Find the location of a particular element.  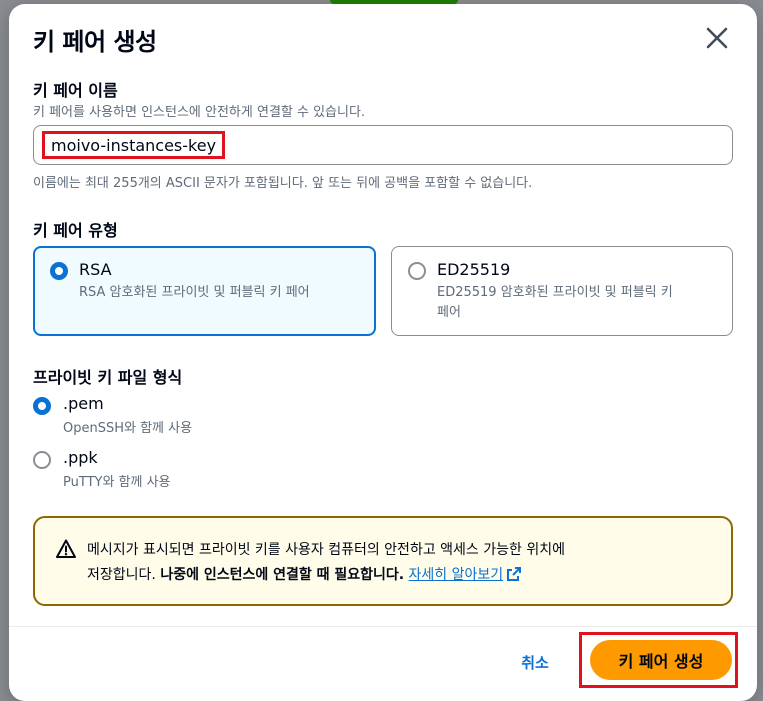

key-name-description: 키 페어를 사용하면 인스턴스에 안전하게 연결할 수 있습니다. is located at coordinates (199, 112).